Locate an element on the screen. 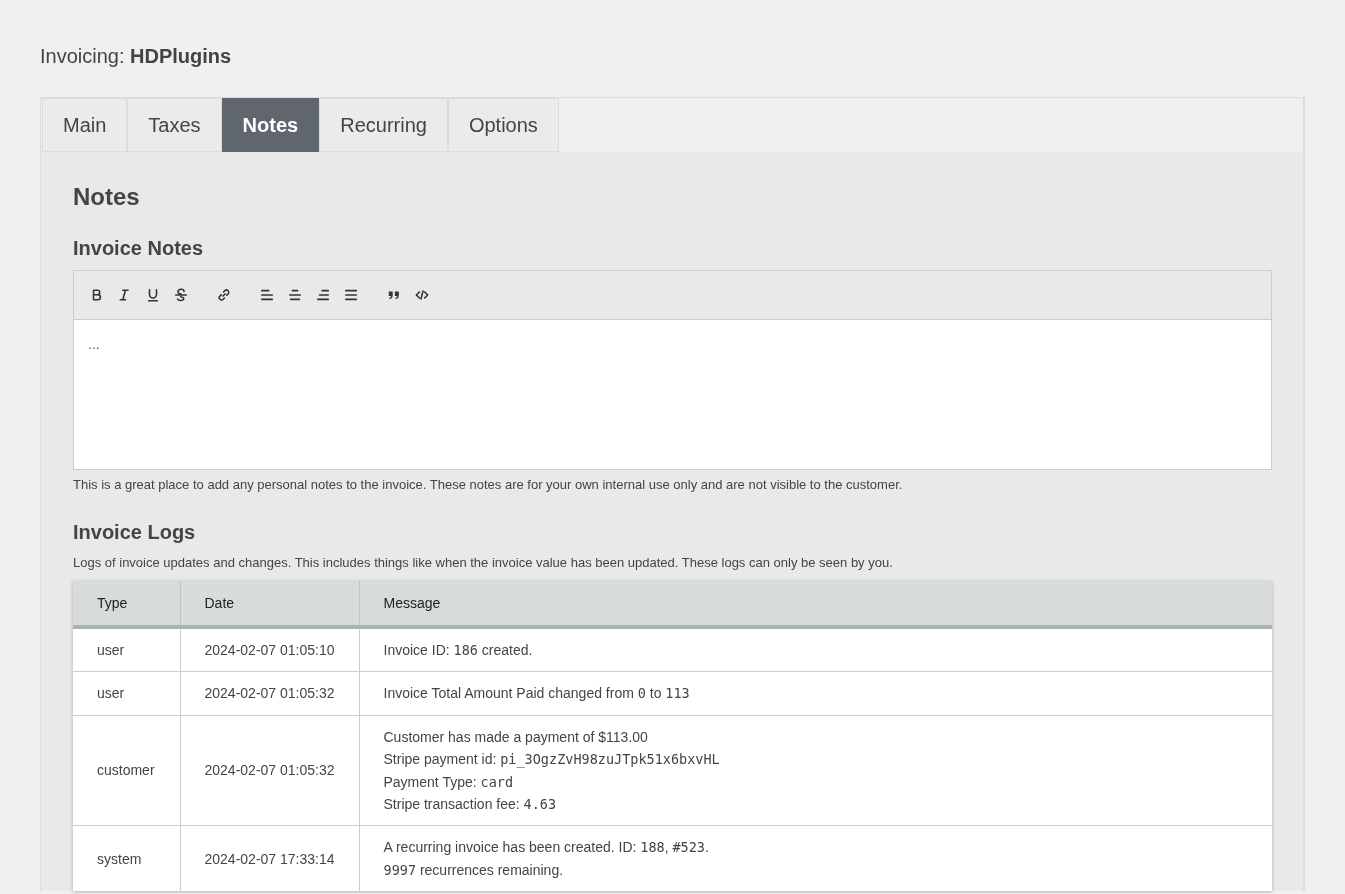 The image size is (1345, 894). underline-icon is located at coordinates (153, 295).